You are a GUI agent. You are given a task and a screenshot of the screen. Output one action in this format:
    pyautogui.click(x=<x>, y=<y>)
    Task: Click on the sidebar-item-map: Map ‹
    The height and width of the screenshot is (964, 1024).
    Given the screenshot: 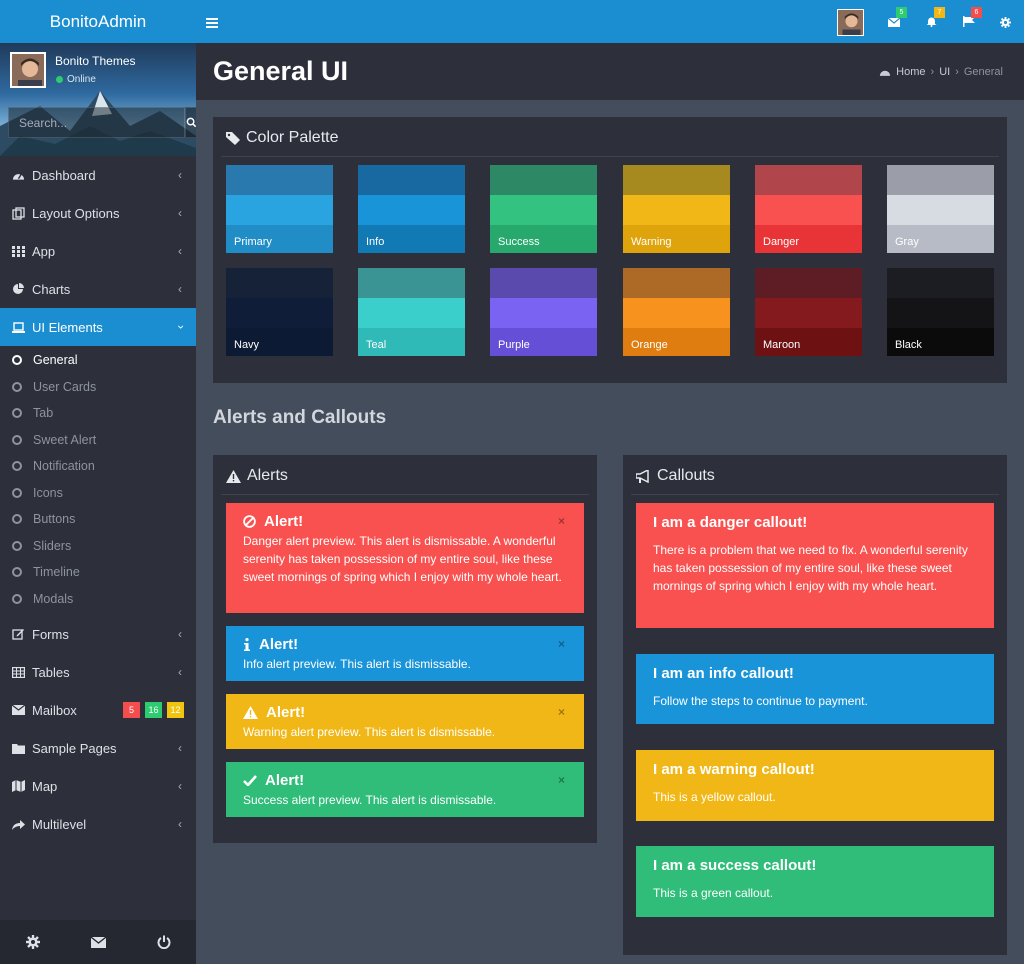 What is the action you would take?
    pyautogui.click(x=98, y=786)
    